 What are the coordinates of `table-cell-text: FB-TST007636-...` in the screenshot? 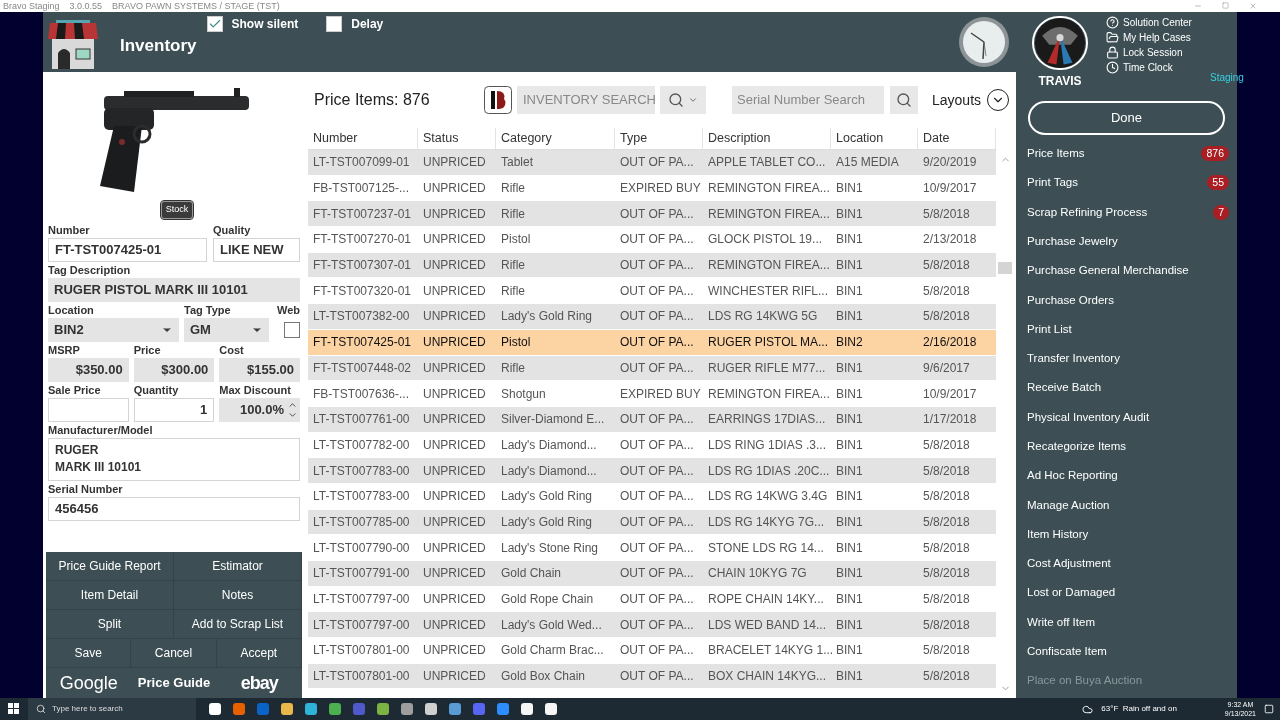 It's located at (361, 394).